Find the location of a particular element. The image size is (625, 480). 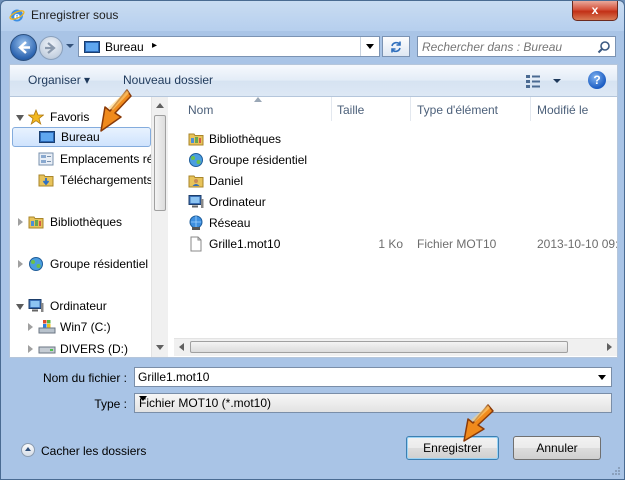

scroll-up-icon is located at coordinates (160, 105).